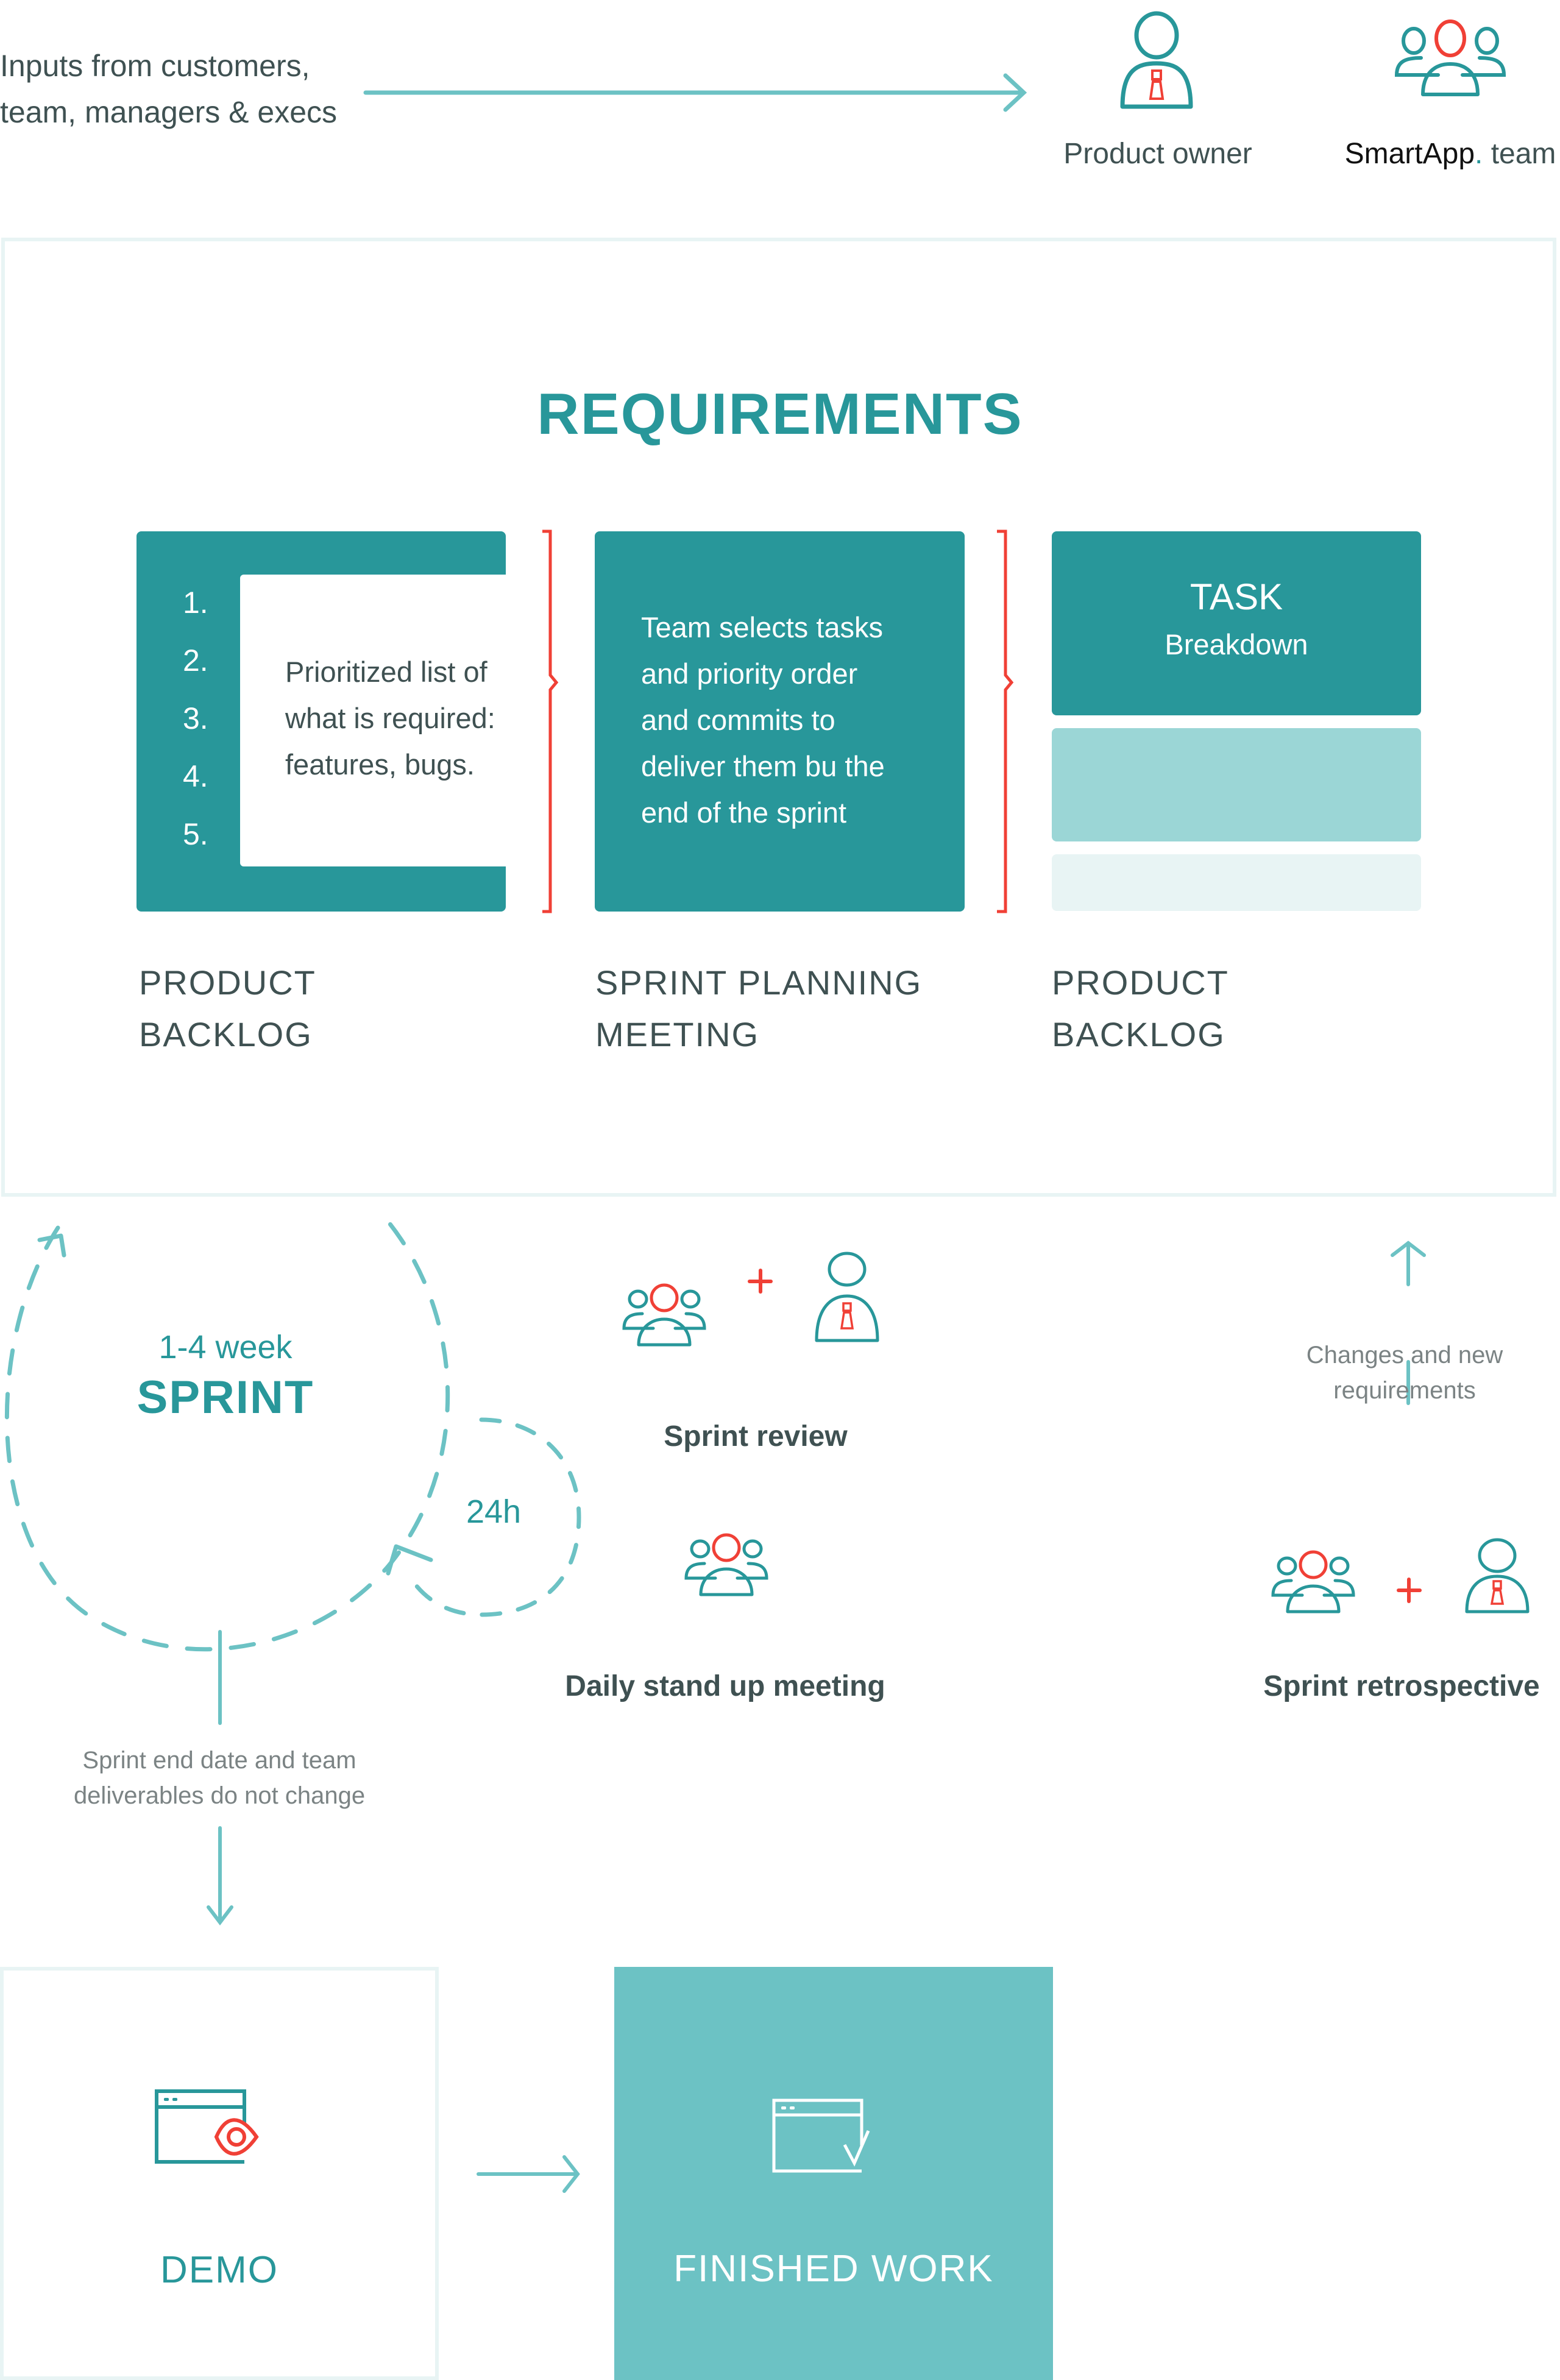 The width and height of the screenshot is (1560, 2380). I want to click on changes-note: Changes and new requirements, so click(1405, 1372).